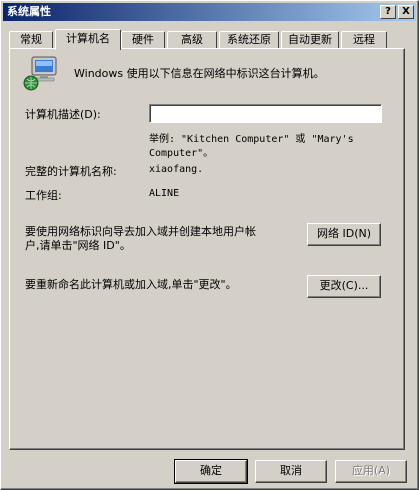 This screenshot has width=419, height=490. I want to click on tab-advanced: 高级, so click(192, 40).